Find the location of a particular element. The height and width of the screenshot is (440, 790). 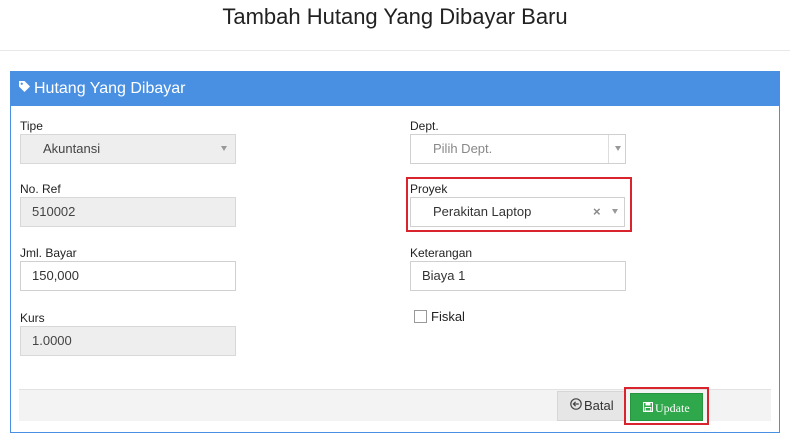

update-button: Update is located at coordinates (666, 407).